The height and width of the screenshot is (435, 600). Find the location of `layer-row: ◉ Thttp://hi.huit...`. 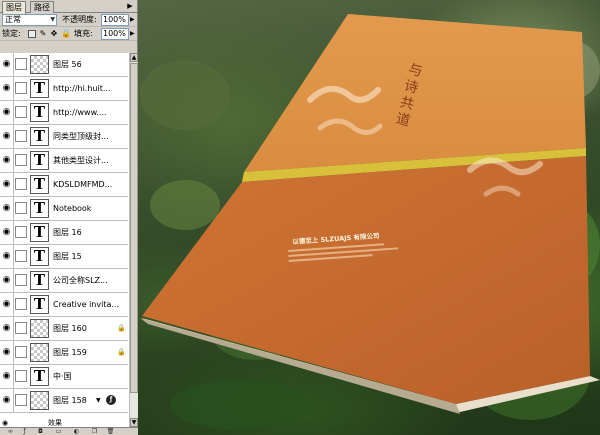

layer-row: ◉ Thttp://hi.huit... is located at coordinates (64, 89).